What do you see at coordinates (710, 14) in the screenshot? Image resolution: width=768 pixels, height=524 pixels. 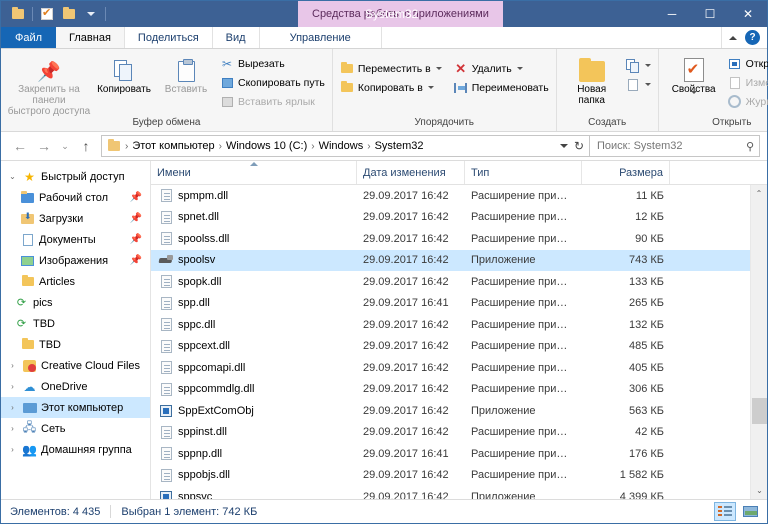 I see `maximize-button: ☐` at bounding box center [710, 14].